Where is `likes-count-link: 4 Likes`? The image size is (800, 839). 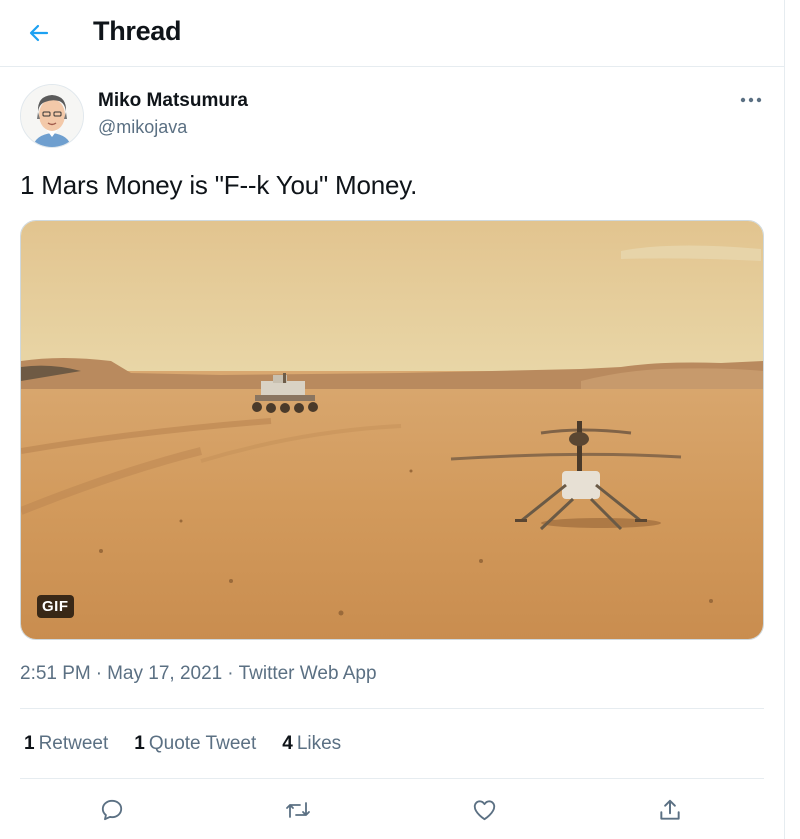
likes-count-link: 4 Likes is located at coordinates (311, 744).